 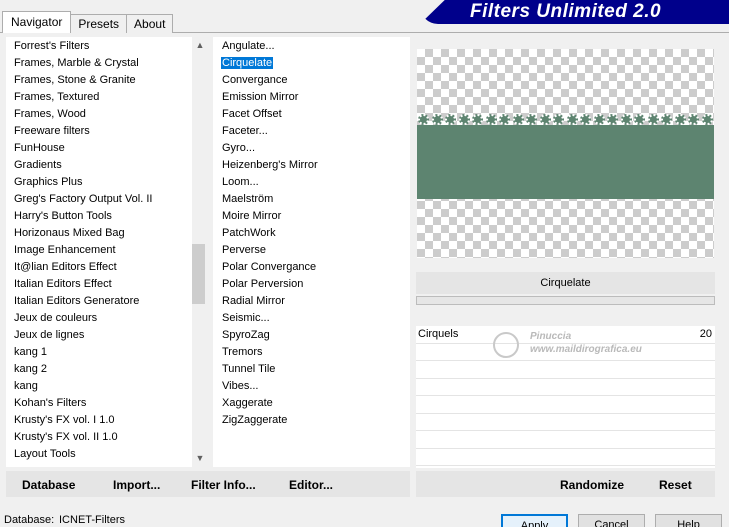 I want to click on reset-button: Reset, so click(x=675, y=484).